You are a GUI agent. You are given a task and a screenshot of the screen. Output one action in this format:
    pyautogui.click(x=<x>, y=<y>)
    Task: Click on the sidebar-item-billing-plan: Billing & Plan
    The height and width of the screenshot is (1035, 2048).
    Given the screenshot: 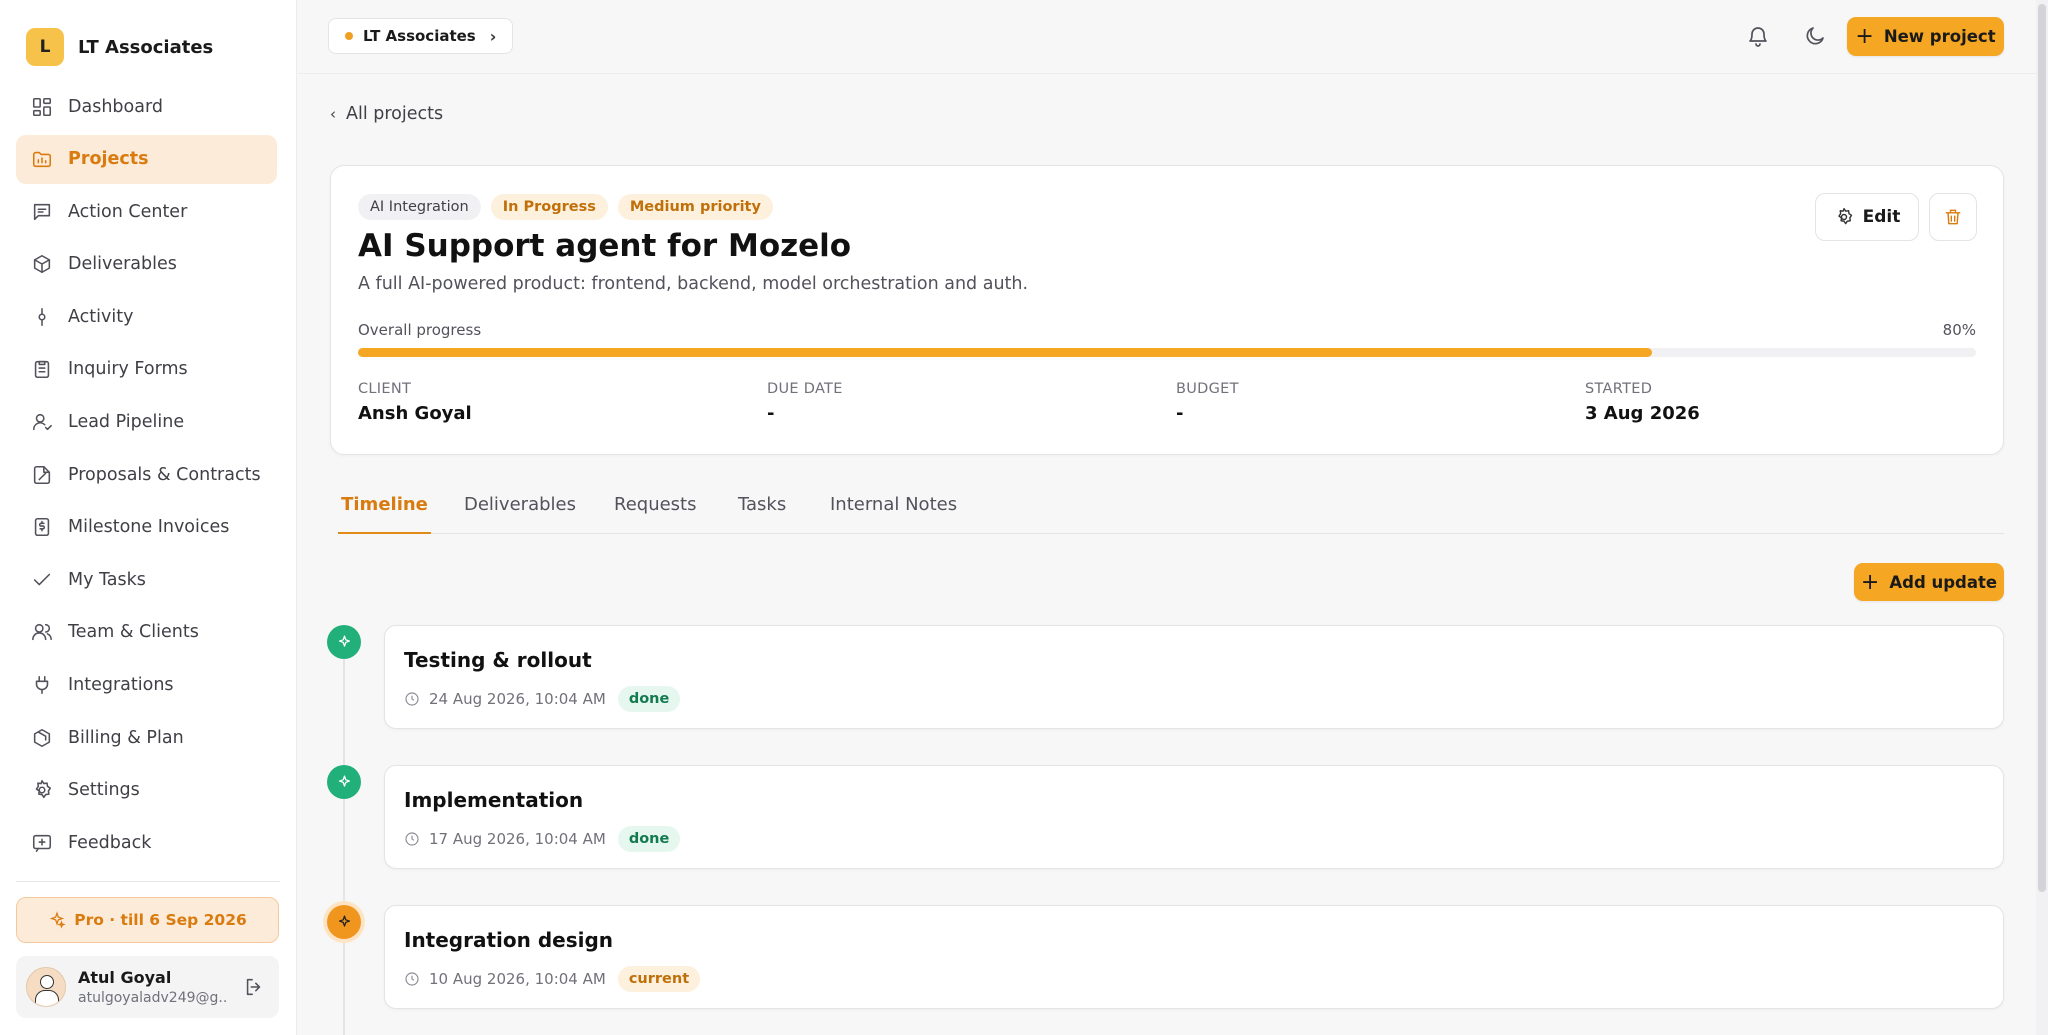 What is the action you would take?
    pyautogui.click(x=146, y=737)
    